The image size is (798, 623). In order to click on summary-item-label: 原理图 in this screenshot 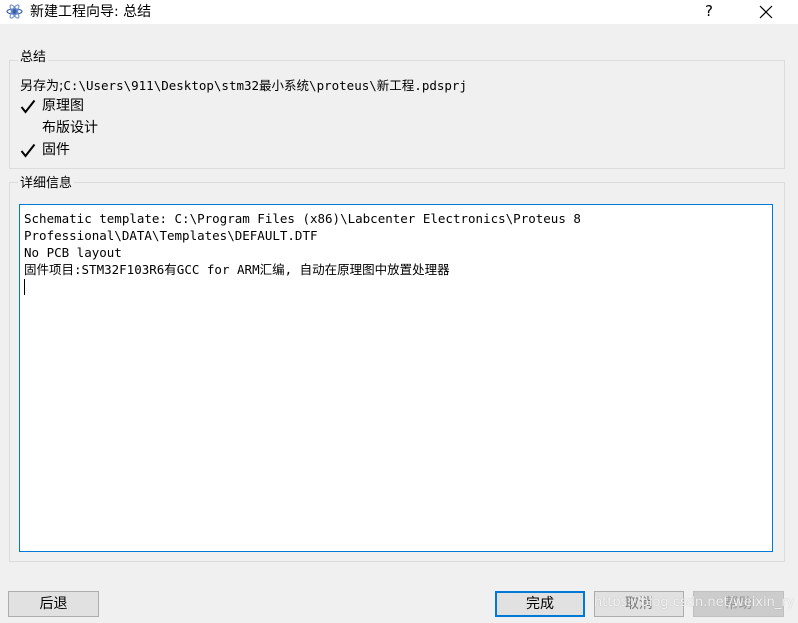, I will do `click(63, 106)`.